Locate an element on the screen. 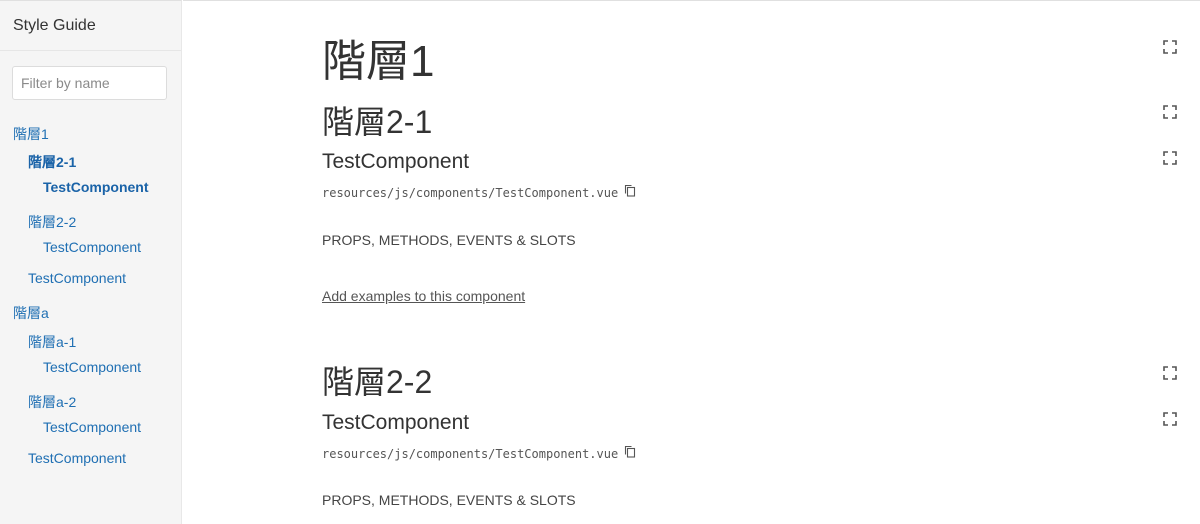  add-examples-link: Add examples to this component is located at coordinates (423, 296).